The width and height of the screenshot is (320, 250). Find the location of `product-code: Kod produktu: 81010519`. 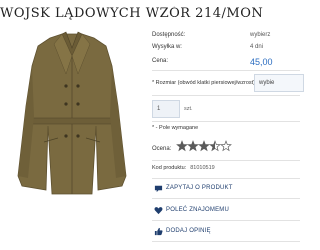

product-code: Kod produktu: 81010519 is located at coordinates (183, 168).